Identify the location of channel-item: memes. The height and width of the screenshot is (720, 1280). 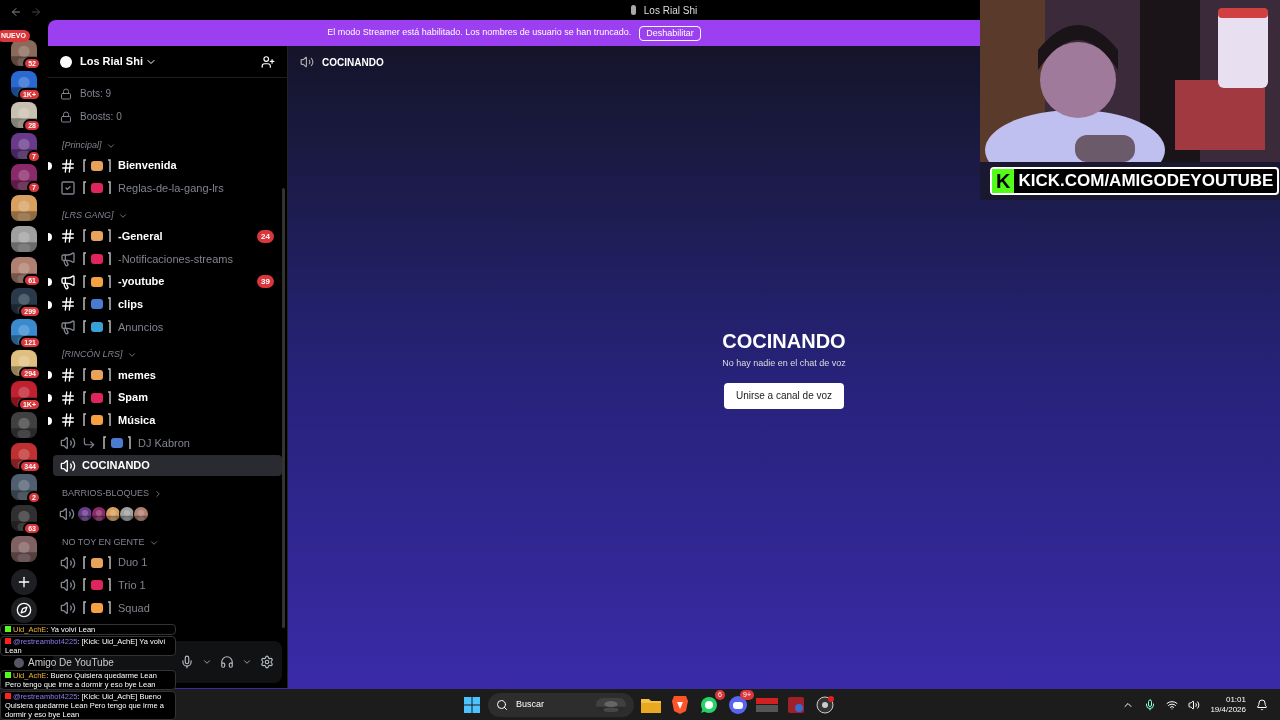
(167, 375).